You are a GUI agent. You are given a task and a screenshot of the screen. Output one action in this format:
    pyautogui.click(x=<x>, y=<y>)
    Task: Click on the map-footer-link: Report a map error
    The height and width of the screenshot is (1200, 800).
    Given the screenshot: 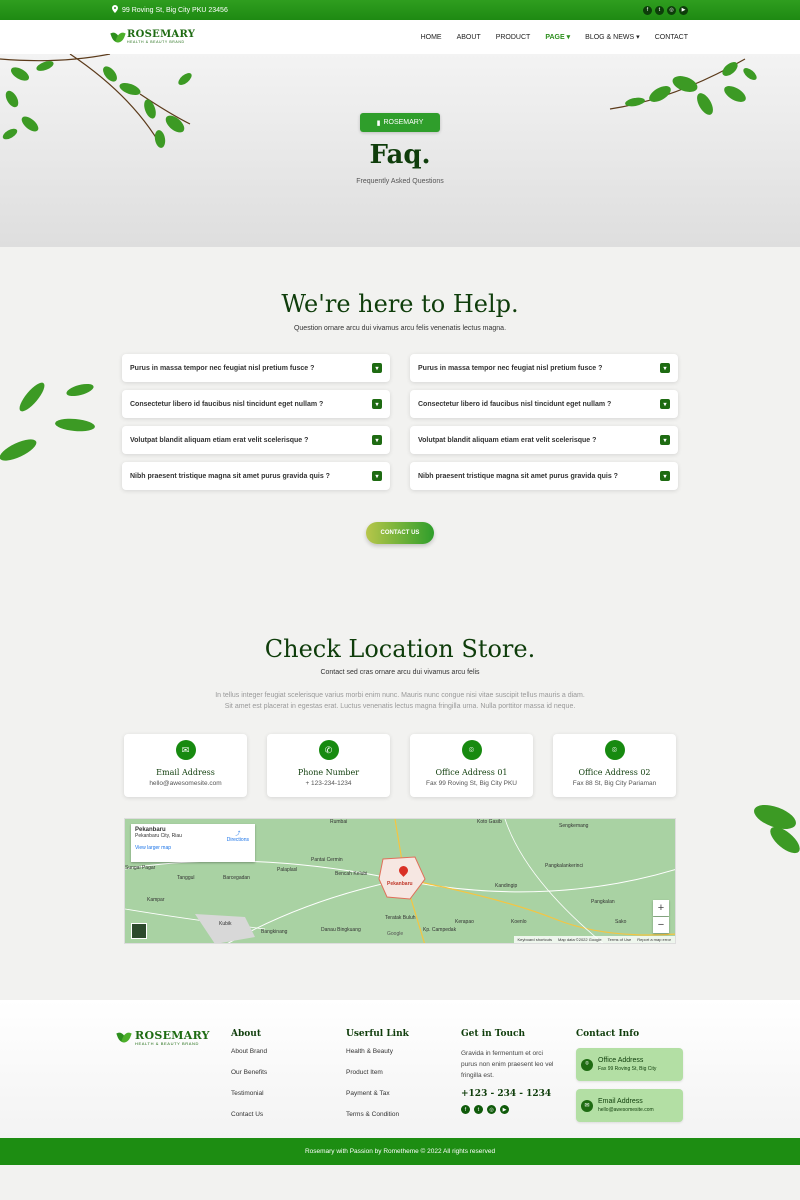 What is the action you would take?
    pyautogui.click(x=654, y=939)
    